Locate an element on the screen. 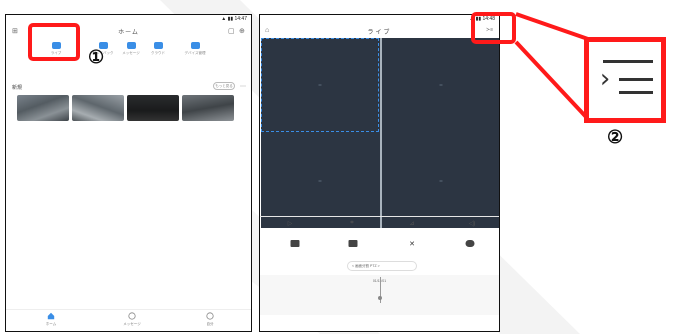 Image resolution: width=676 pixels, height=334 pixels. step-number-2: ② is located at coordinates (615, 137).